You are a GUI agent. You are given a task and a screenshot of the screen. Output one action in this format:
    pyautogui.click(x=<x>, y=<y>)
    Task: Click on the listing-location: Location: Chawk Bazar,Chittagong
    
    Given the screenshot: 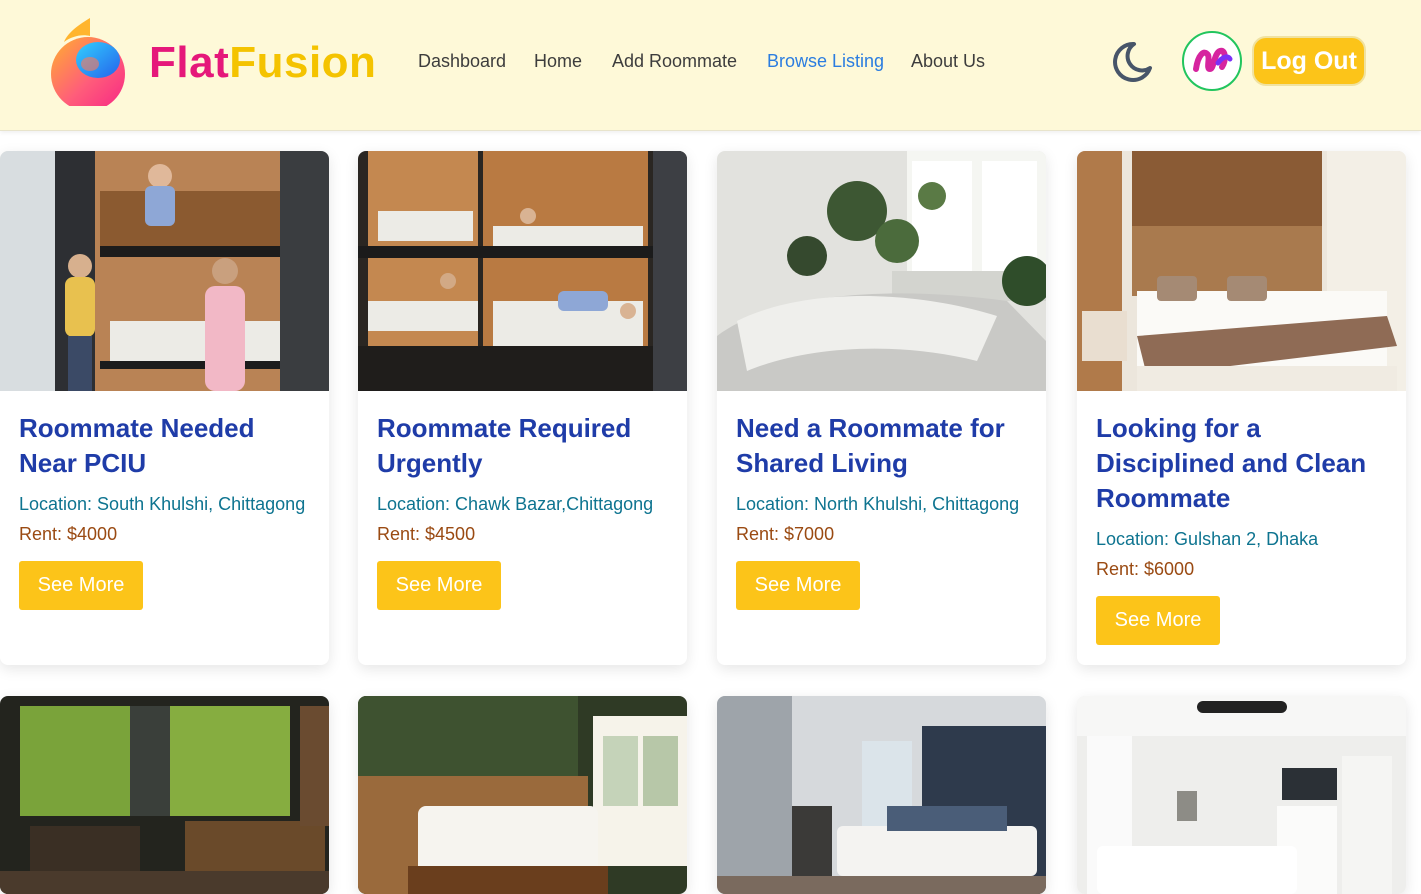 What is the action you would take?
    pyautogui.click(x=515, y=504)
    